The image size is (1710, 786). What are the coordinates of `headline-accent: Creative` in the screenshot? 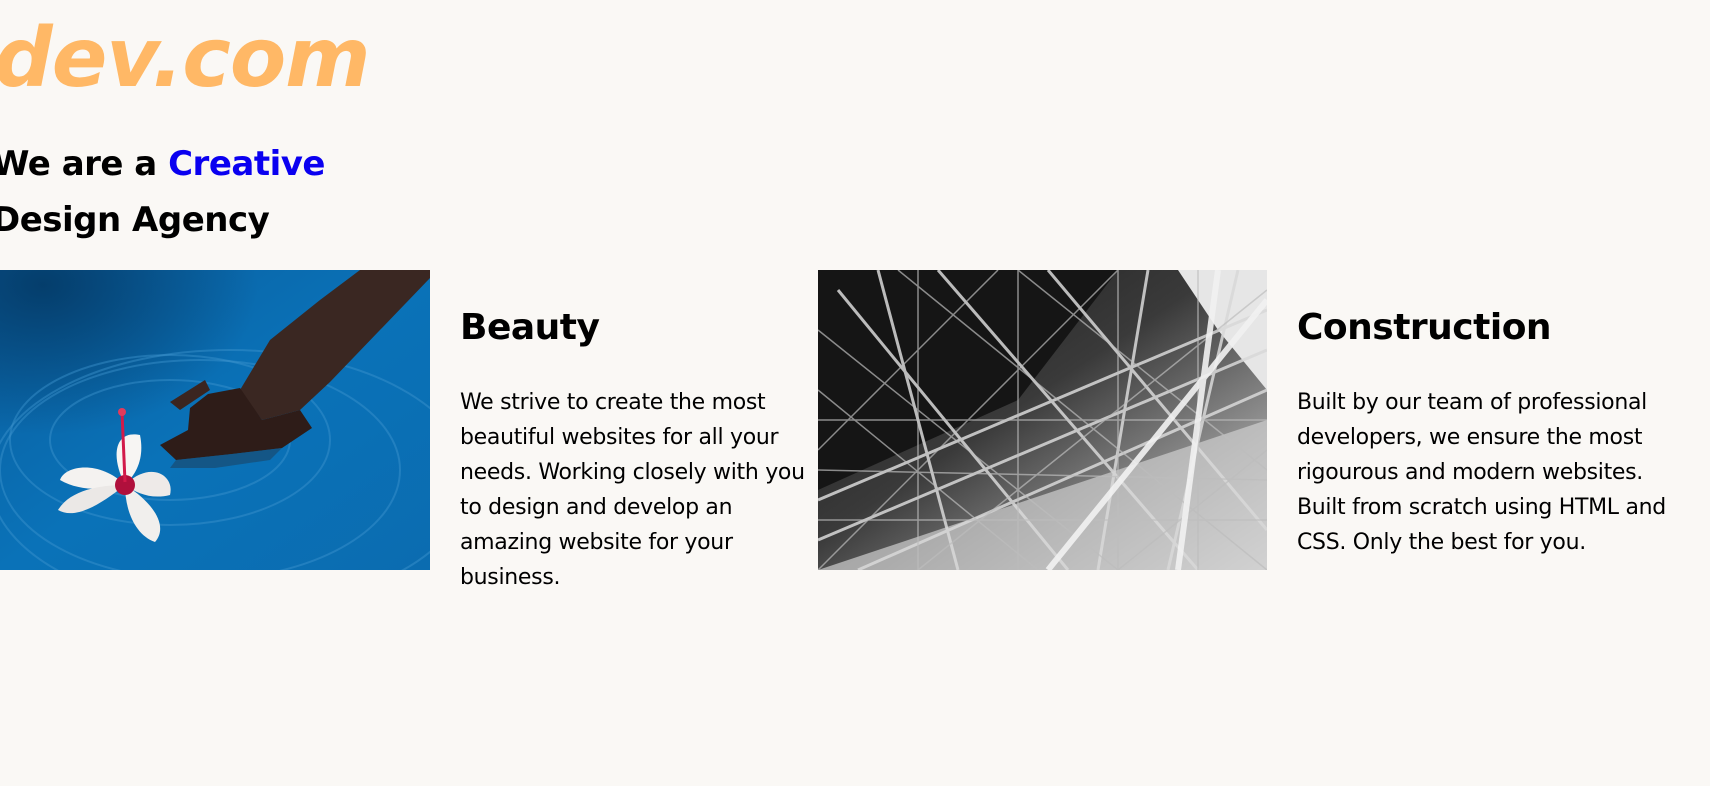 It's located at (246, 164).